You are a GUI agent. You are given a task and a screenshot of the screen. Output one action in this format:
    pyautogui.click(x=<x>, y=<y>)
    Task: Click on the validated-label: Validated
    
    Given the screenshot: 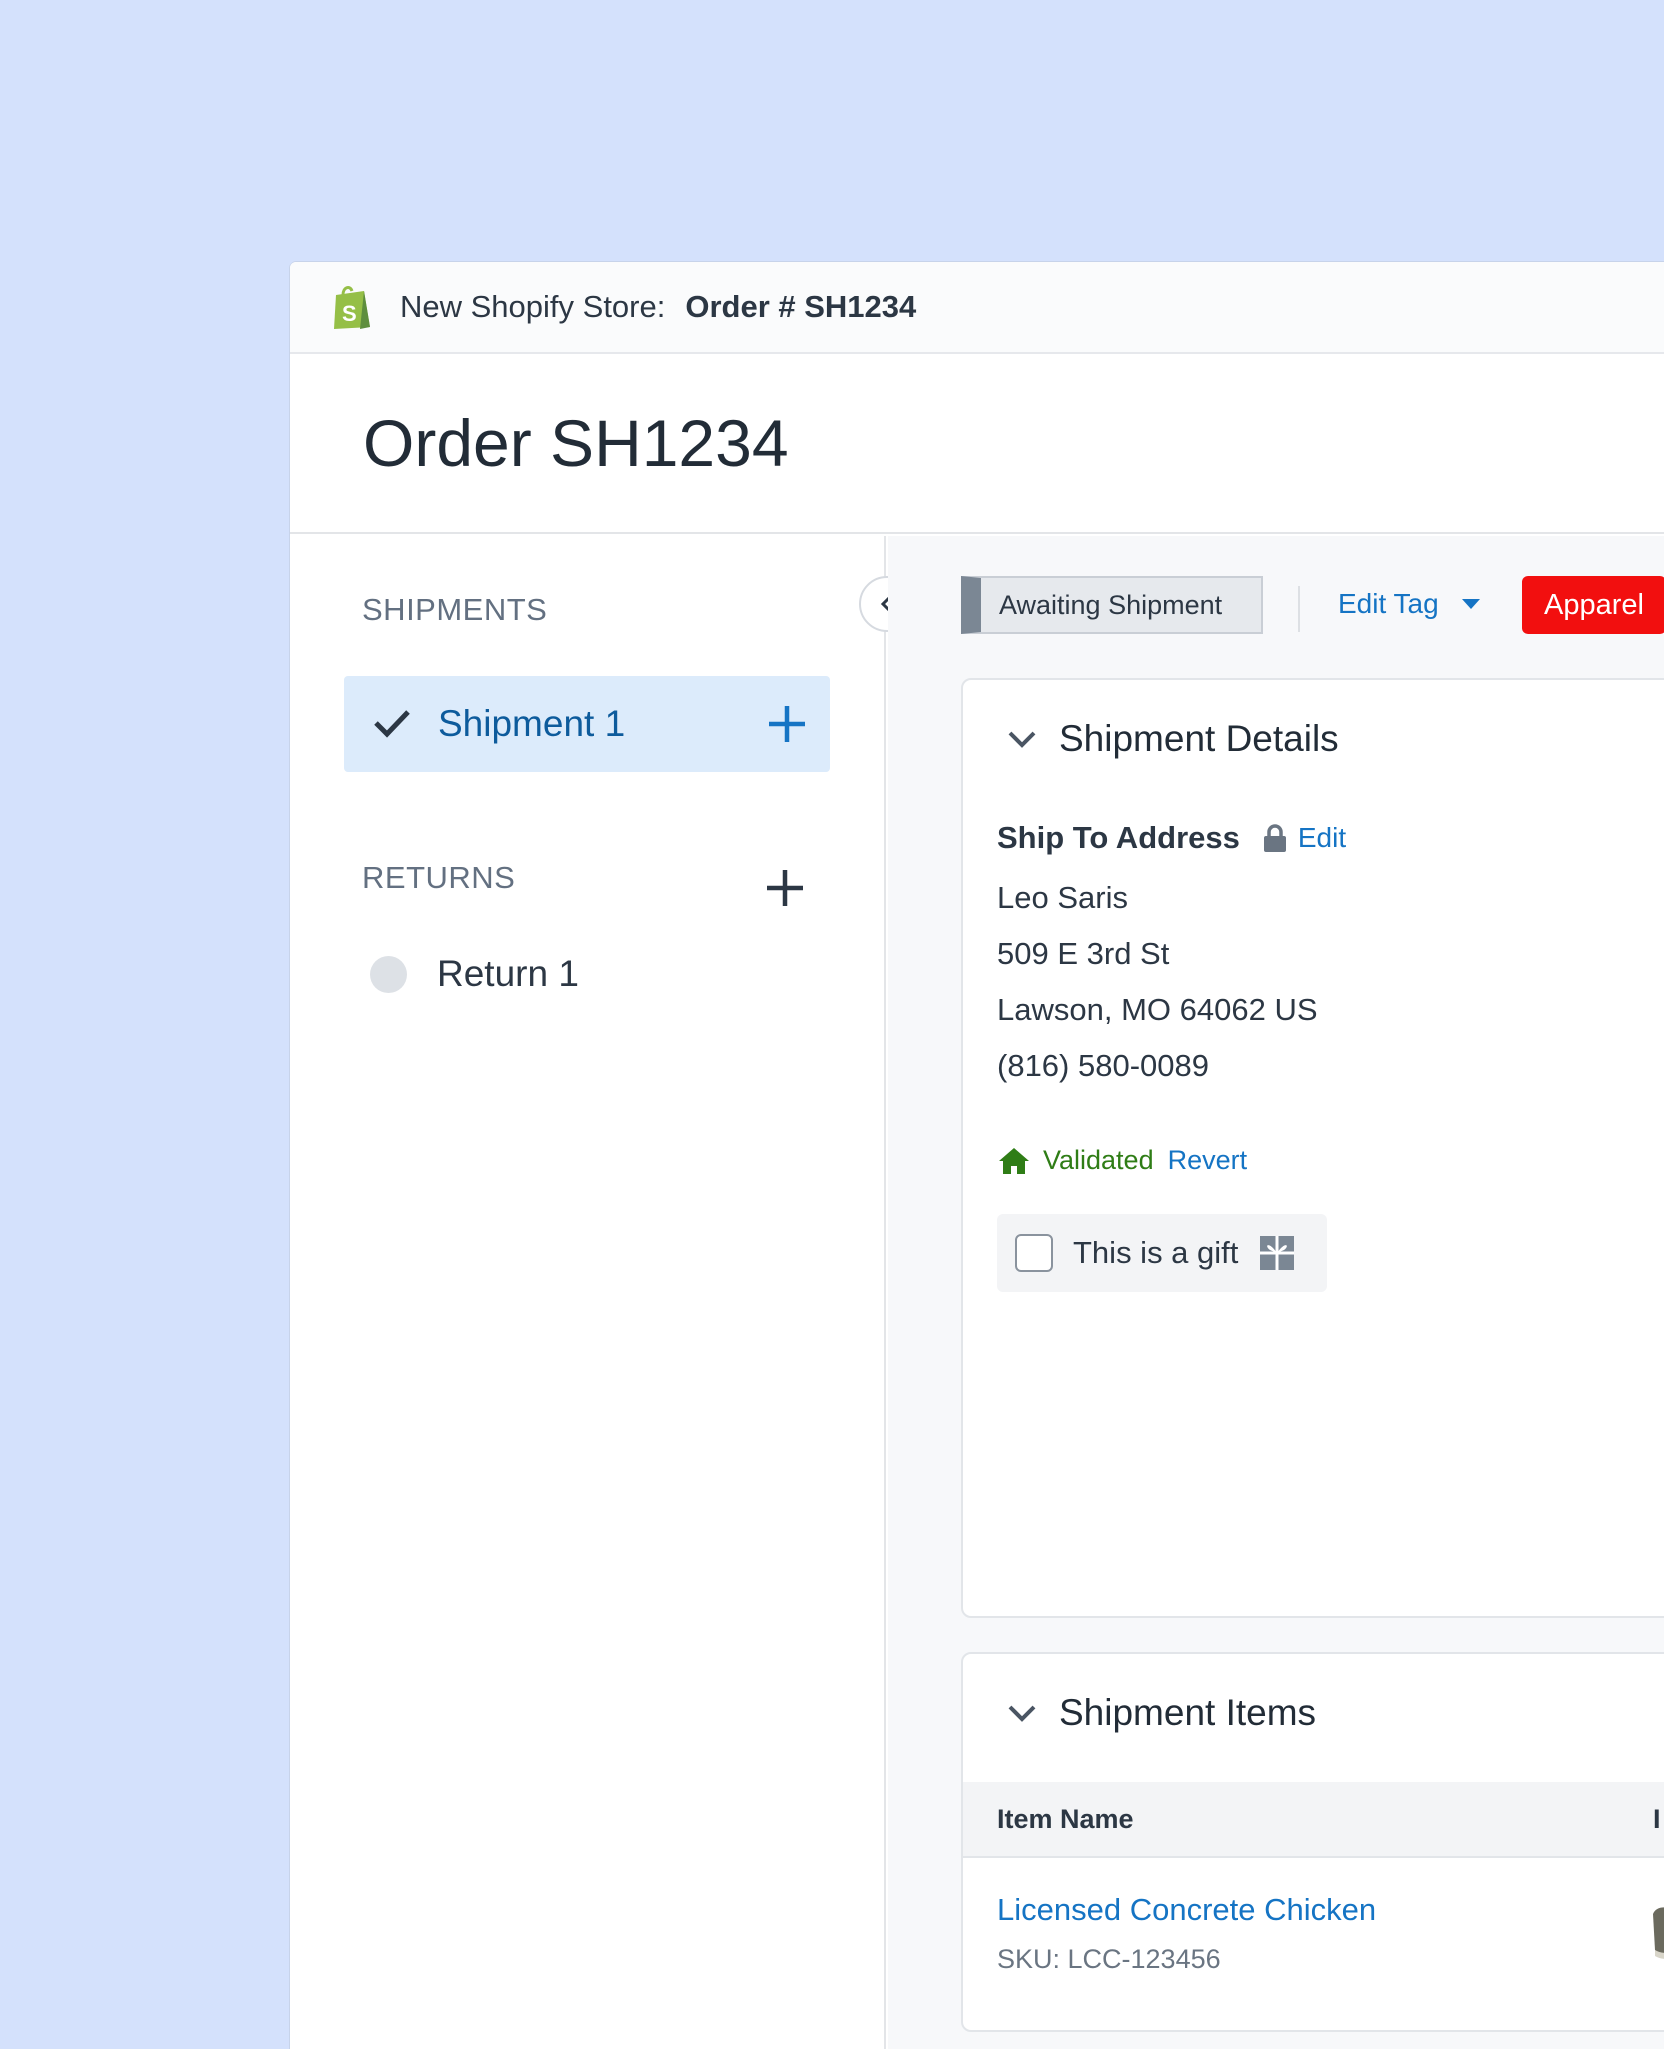 What is the action you would take?
    pyautogui.click(x=1098, y=1160)
    